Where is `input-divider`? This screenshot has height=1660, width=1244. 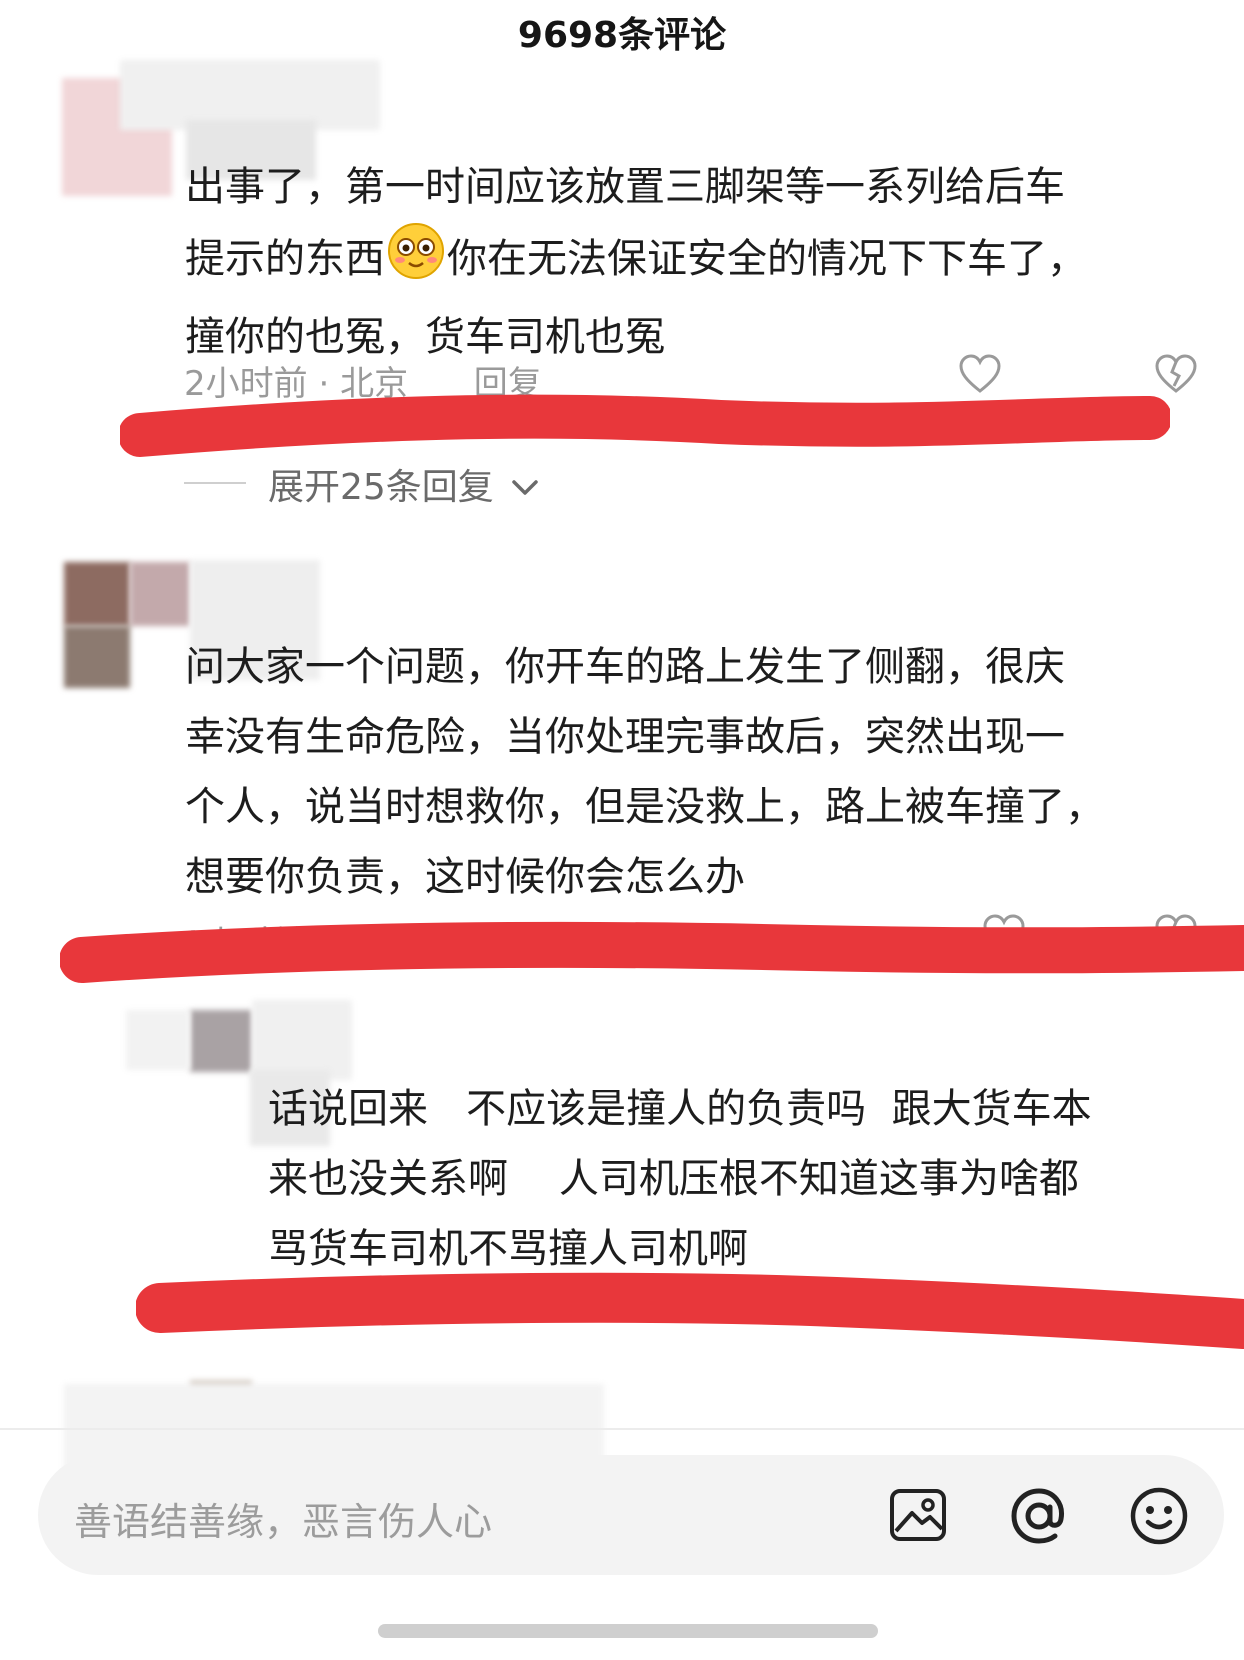 input-divider is located at coordinates (622, 1429).